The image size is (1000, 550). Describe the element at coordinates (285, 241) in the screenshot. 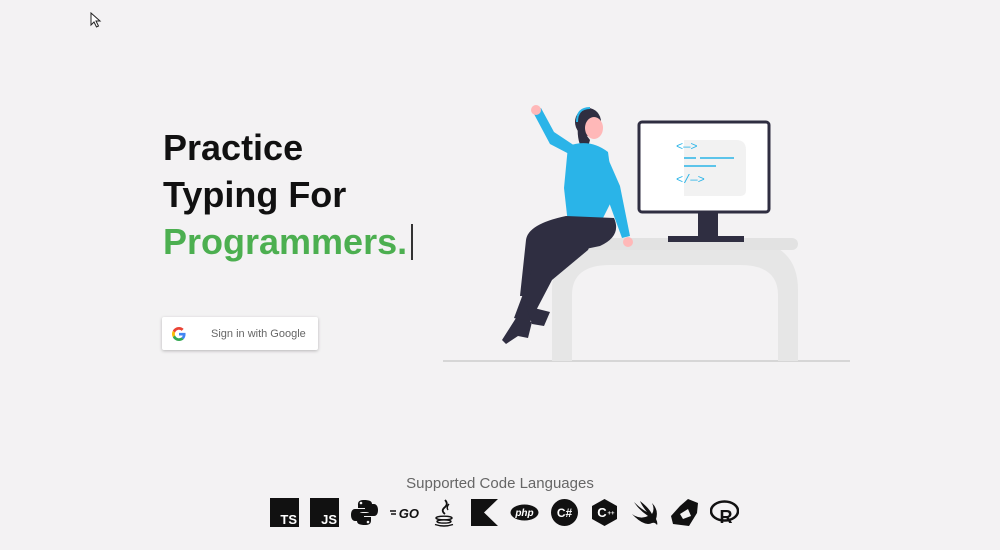

I see `hero-line-3-accent: Programmers.` at that location.